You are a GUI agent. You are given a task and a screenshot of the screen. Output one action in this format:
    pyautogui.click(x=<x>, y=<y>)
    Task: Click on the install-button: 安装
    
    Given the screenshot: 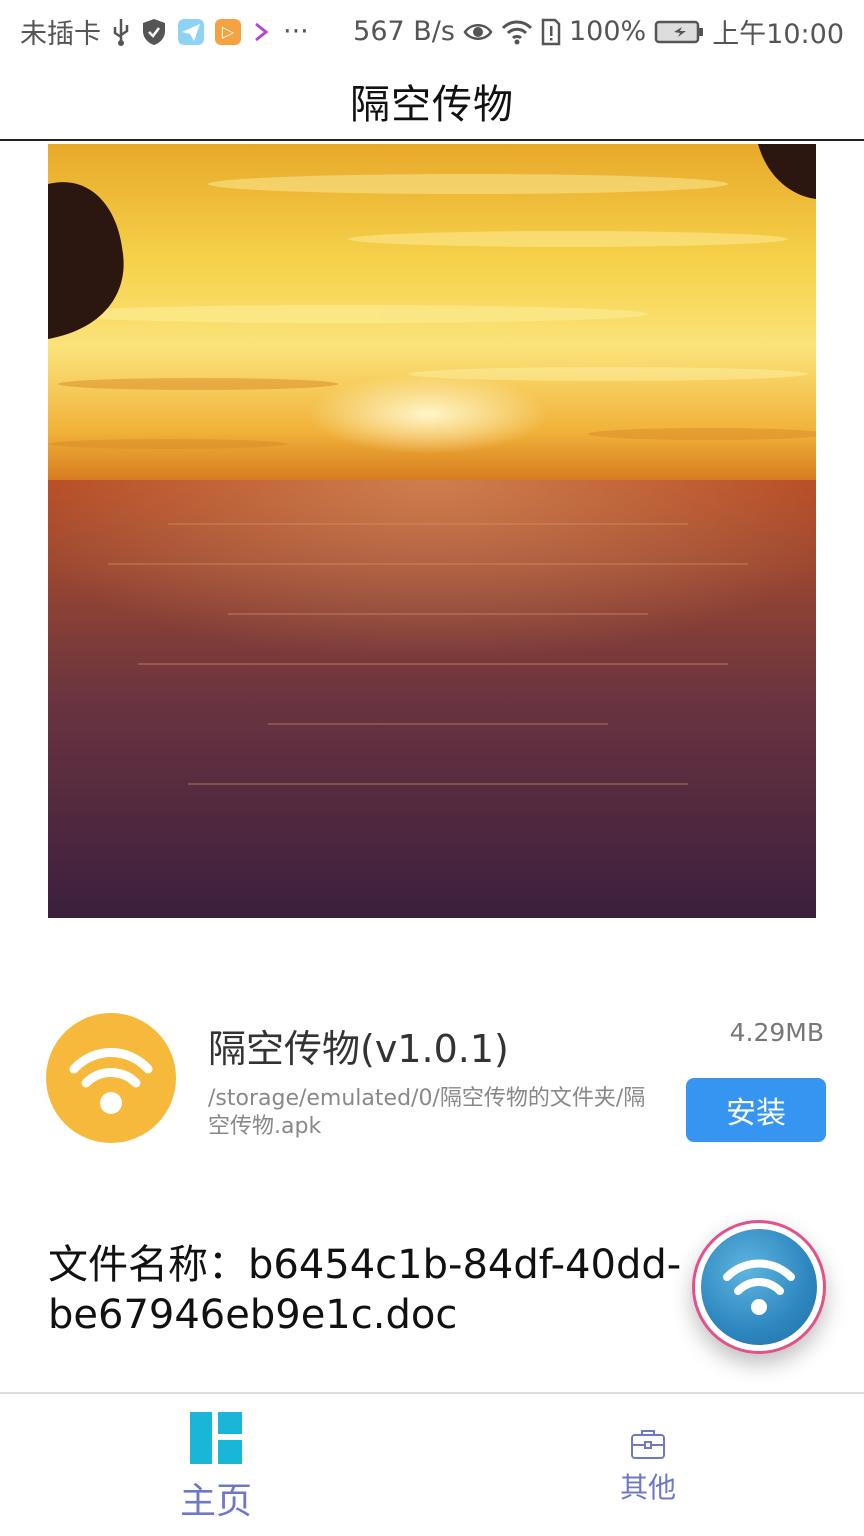 What is the action you would take?
    pyautogui.click(x=756, y=1110)
    